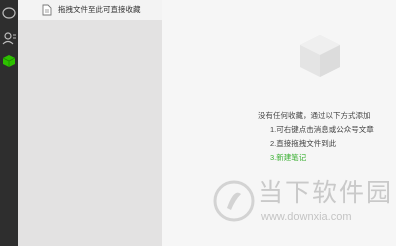 This screenshot has height=246, width=396. I want to click on document-icon, so click(47, 10).